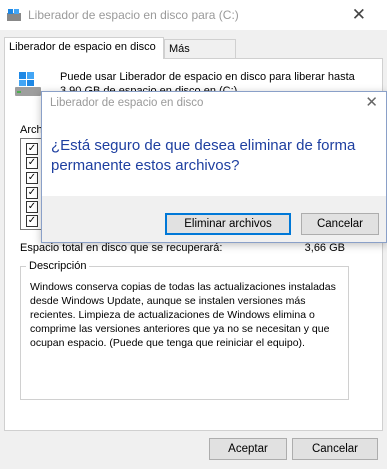  Describe the element at coordinates (28, 84) in the screenshot. I see `drive-icon` at that location.